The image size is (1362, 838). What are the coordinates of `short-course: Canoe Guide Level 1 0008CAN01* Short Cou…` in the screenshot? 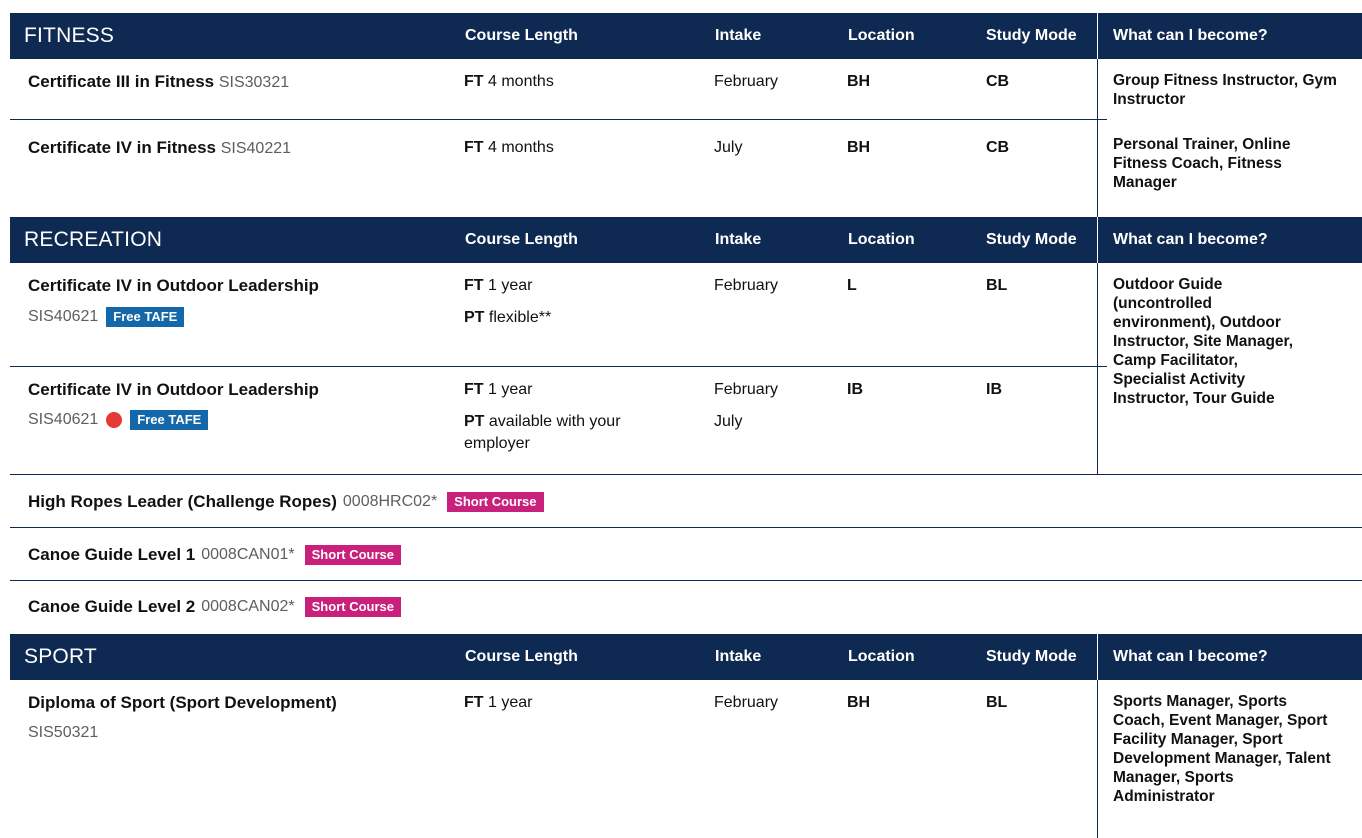 It's located at (214, 555).